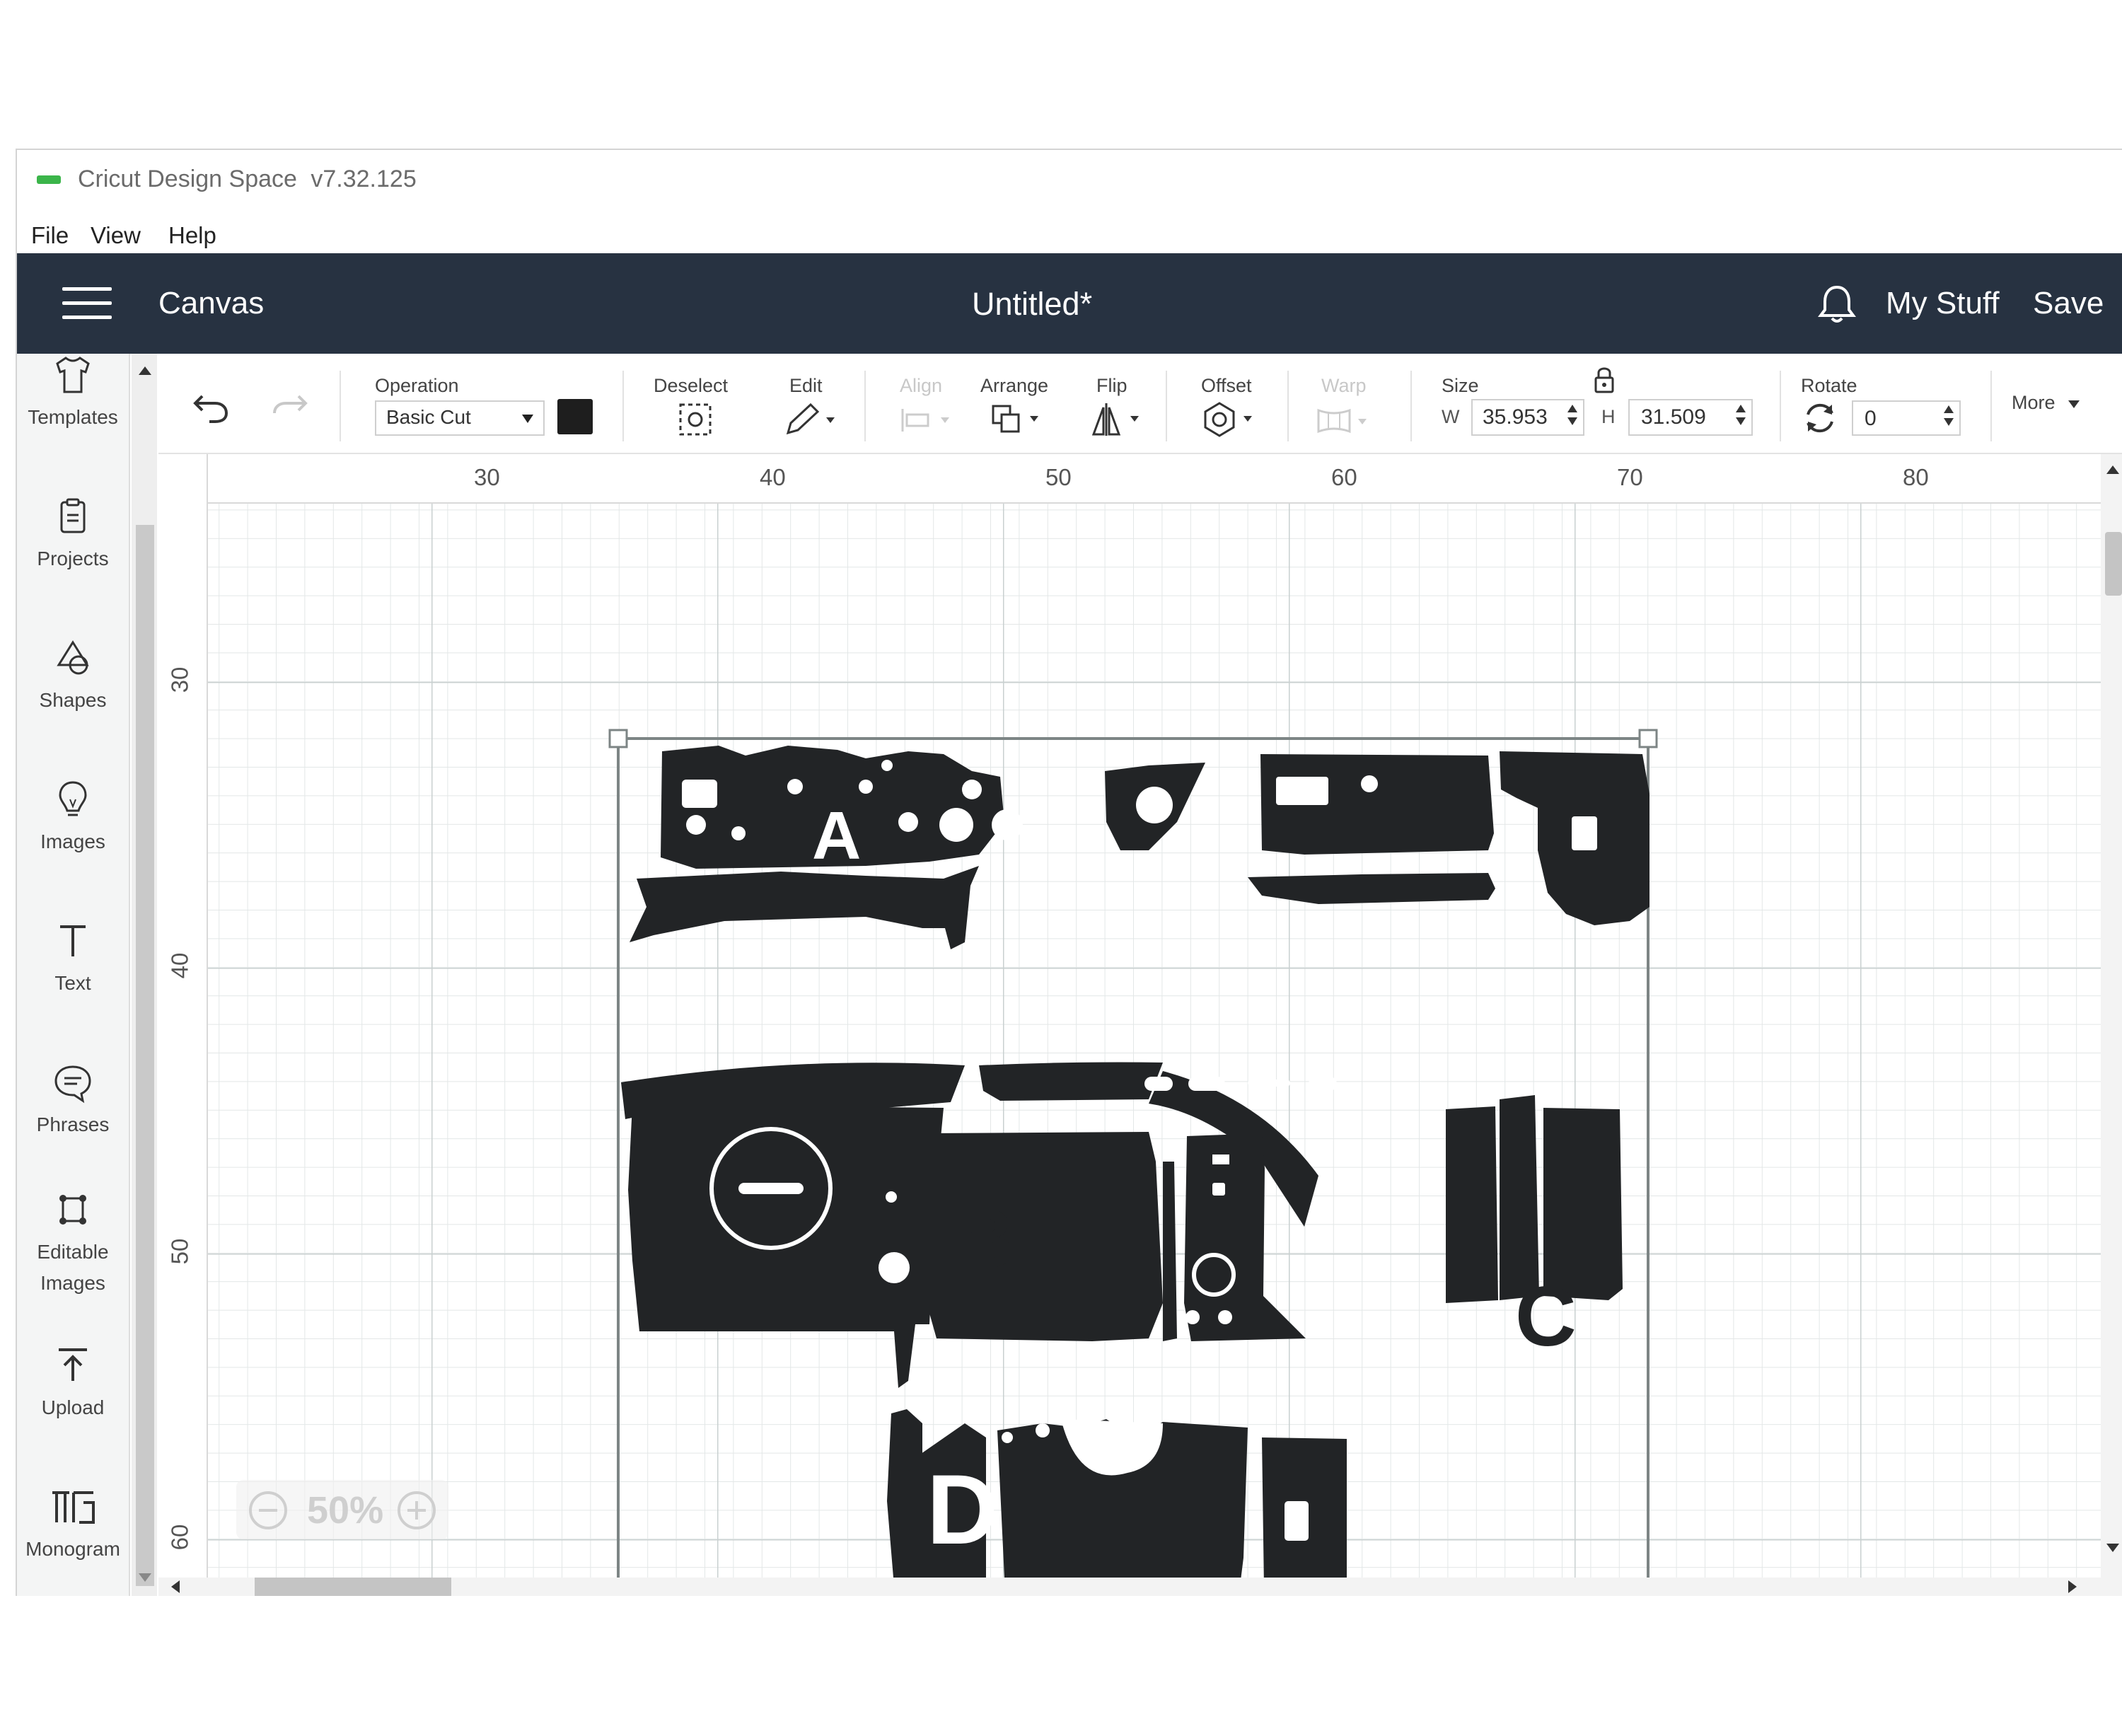  What do you see at coordinates (73, 700) in the screenshot?
I see `sidebar-item-label: Shapes` at bounding box center [73, 700].